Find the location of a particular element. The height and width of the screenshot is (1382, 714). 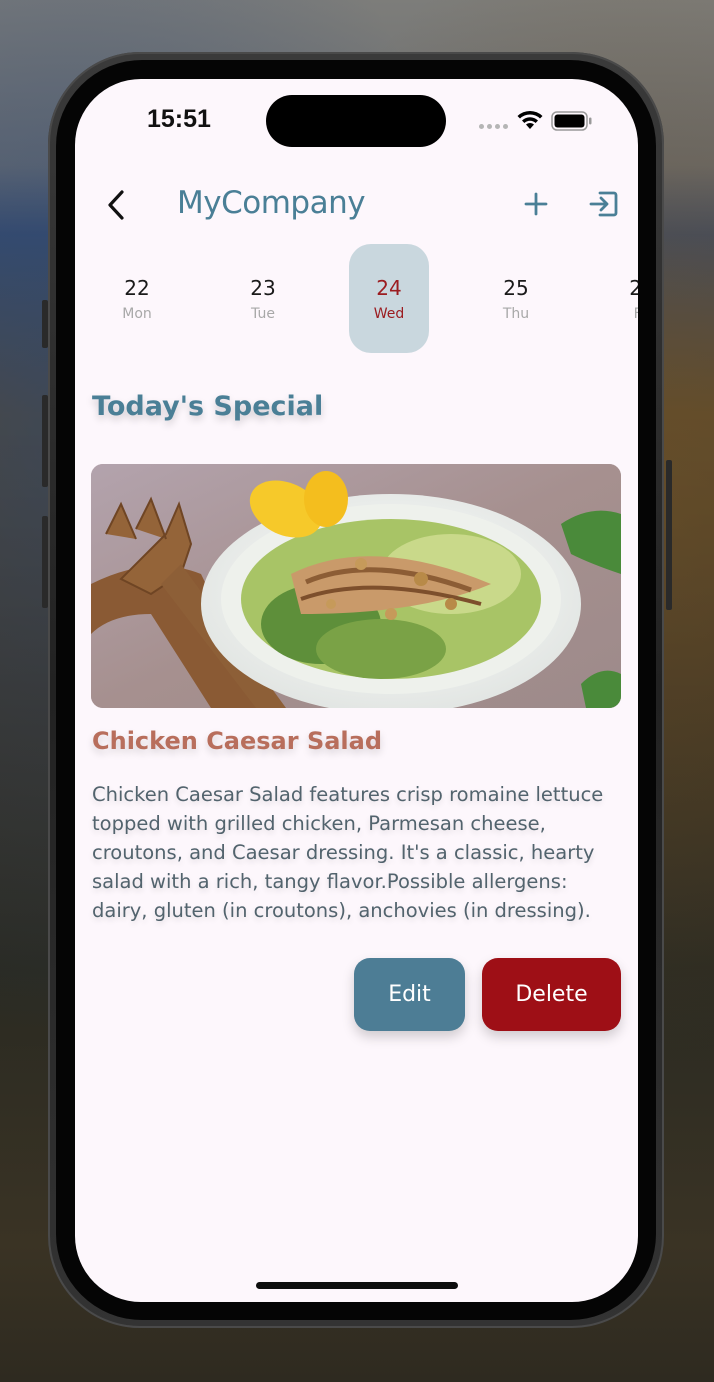

date-weekday: Tue is located at coordinates (263, 314).